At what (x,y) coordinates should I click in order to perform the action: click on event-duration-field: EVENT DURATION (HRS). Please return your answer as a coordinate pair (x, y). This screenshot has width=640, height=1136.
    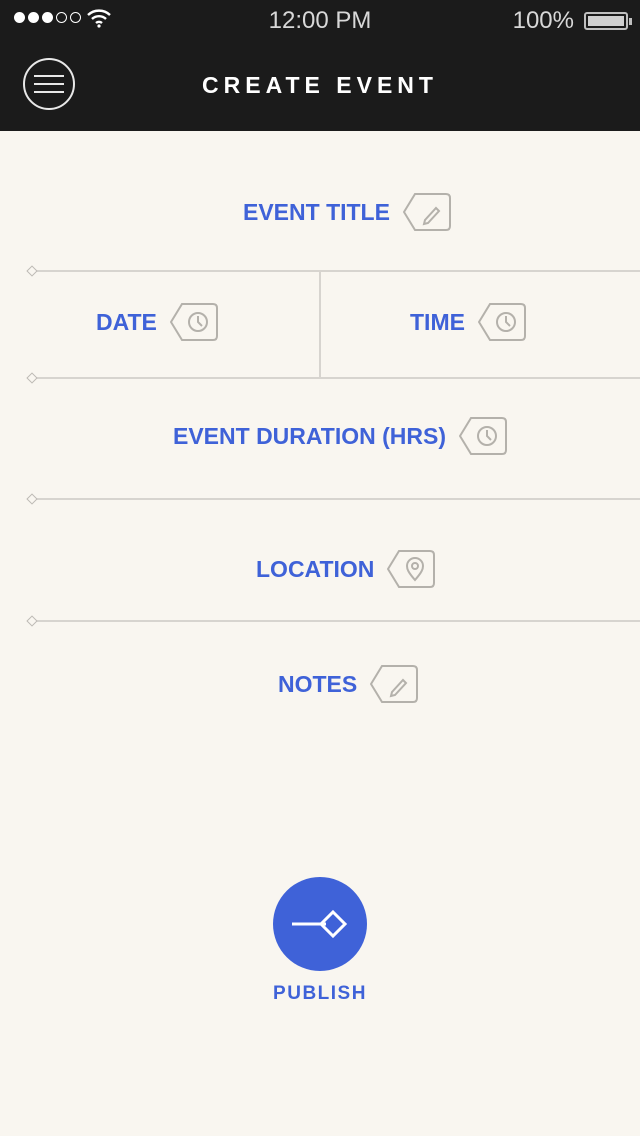
    Looking at the image, I should click on (340, 436).